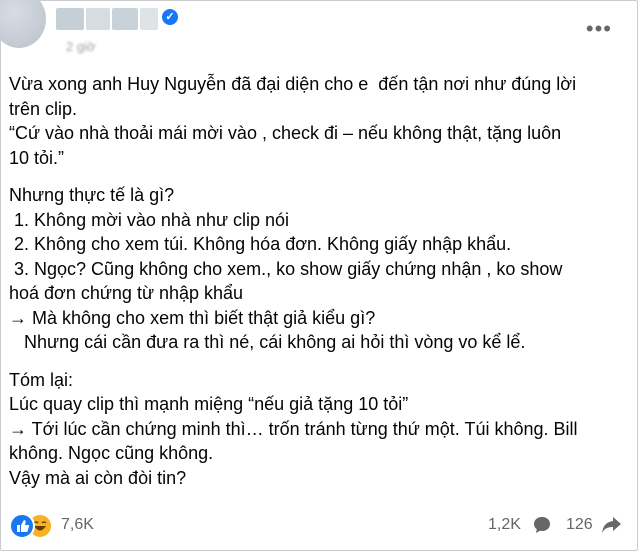 This screenshot has height=553, width=640. Describe the element at coordinates (92, 195) in the screenshot. I see `post-line: Nhưng thực tế là gì?` at that location.